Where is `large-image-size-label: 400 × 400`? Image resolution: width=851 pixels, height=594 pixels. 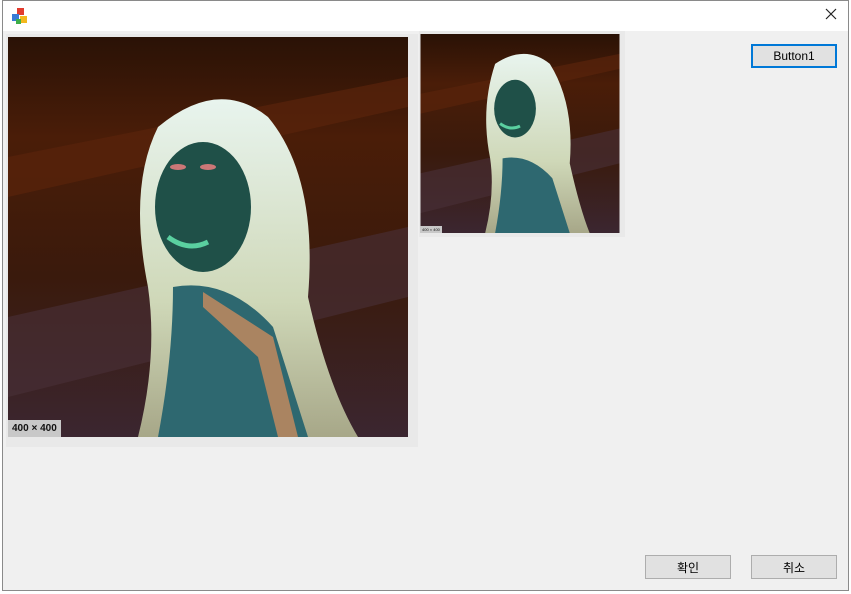
large-image-size-label: 400 × 400 is located at coordinates (34, 428).